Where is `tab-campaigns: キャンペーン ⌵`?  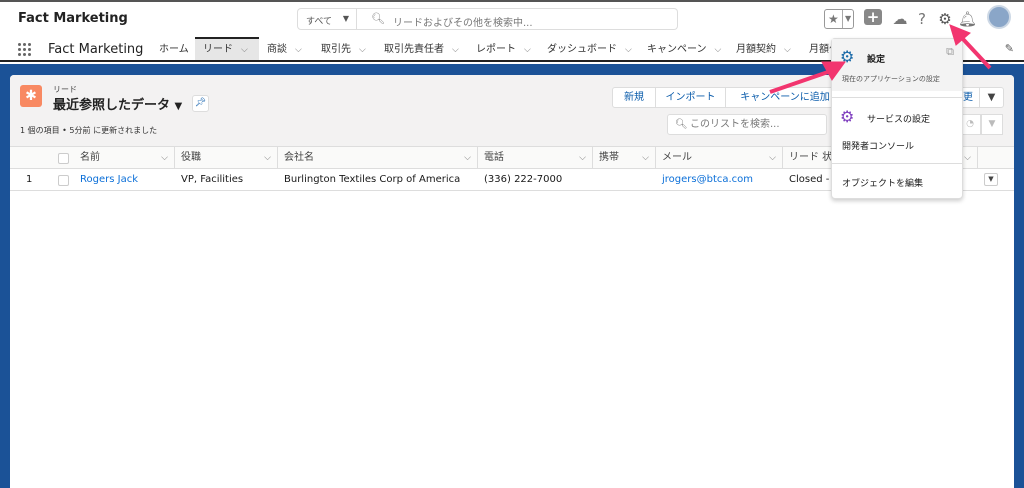 tab-campaigns: キャンペーン ⌵ is located at coordinates (684, 48).